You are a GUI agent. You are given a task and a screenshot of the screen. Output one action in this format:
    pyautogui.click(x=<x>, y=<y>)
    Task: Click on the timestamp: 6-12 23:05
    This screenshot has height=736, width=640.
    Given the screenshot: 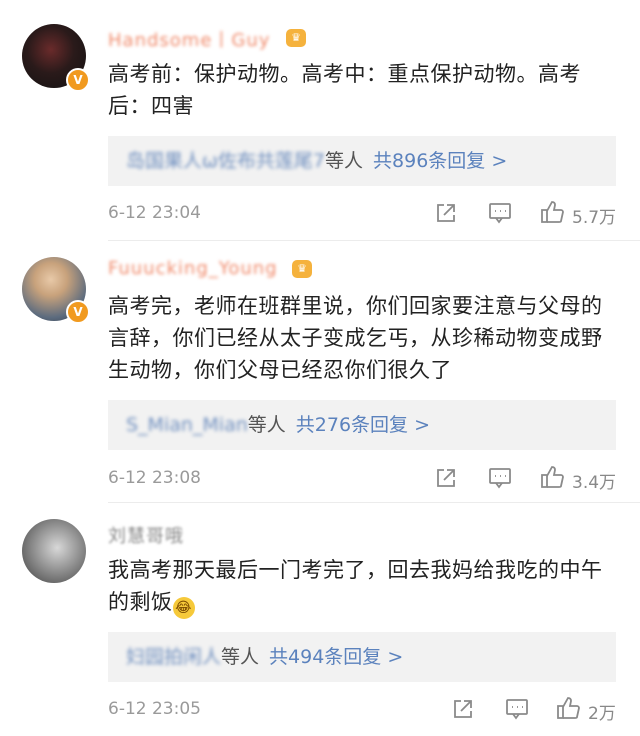 What is the action you would take?
    pyautogui.click(x=154, y=709)
    